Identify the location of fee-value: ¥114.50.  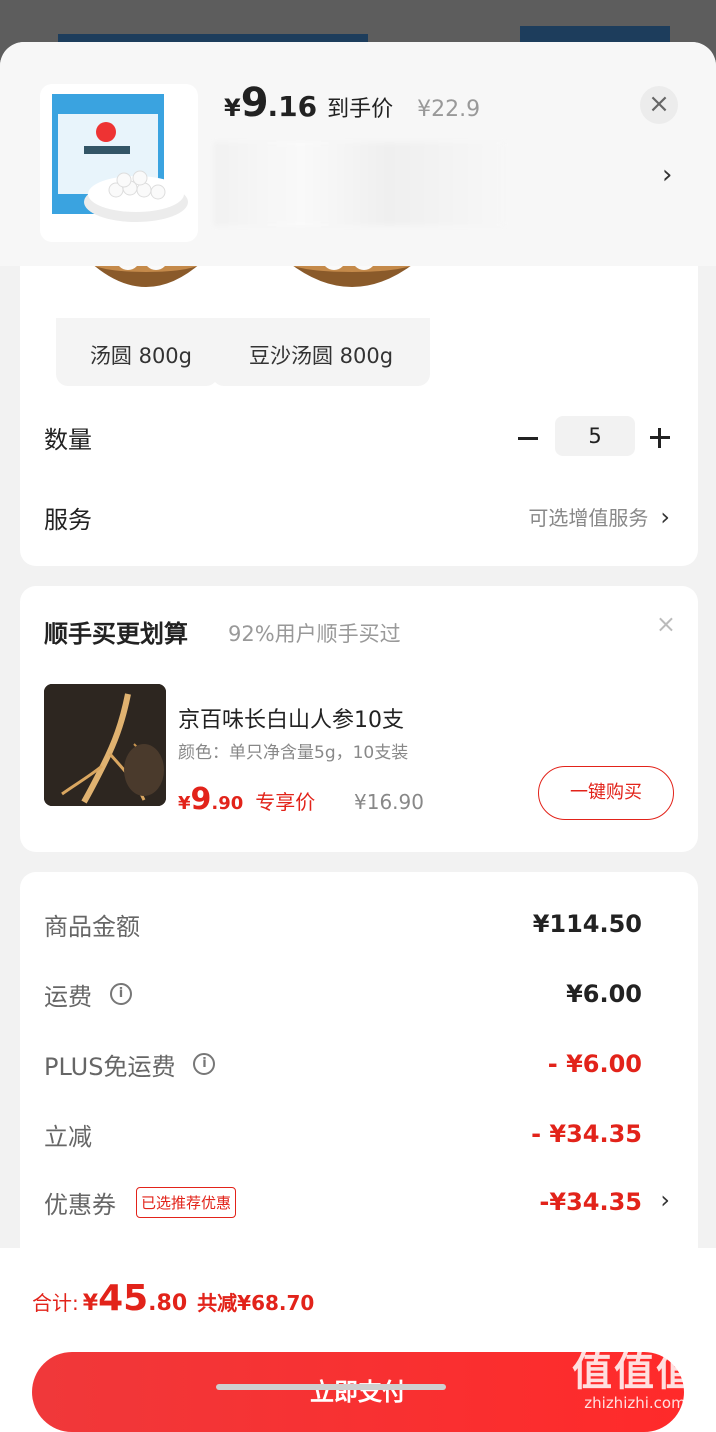
(587, 924).